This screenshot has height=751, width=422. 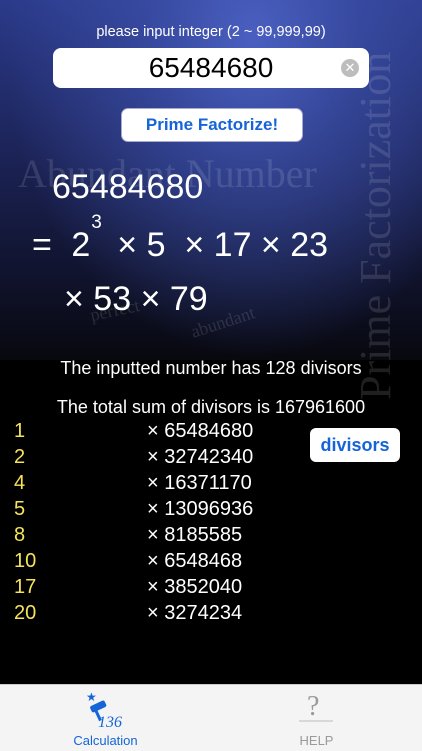 I want to click on integer-input, so click(x=211, y=68).